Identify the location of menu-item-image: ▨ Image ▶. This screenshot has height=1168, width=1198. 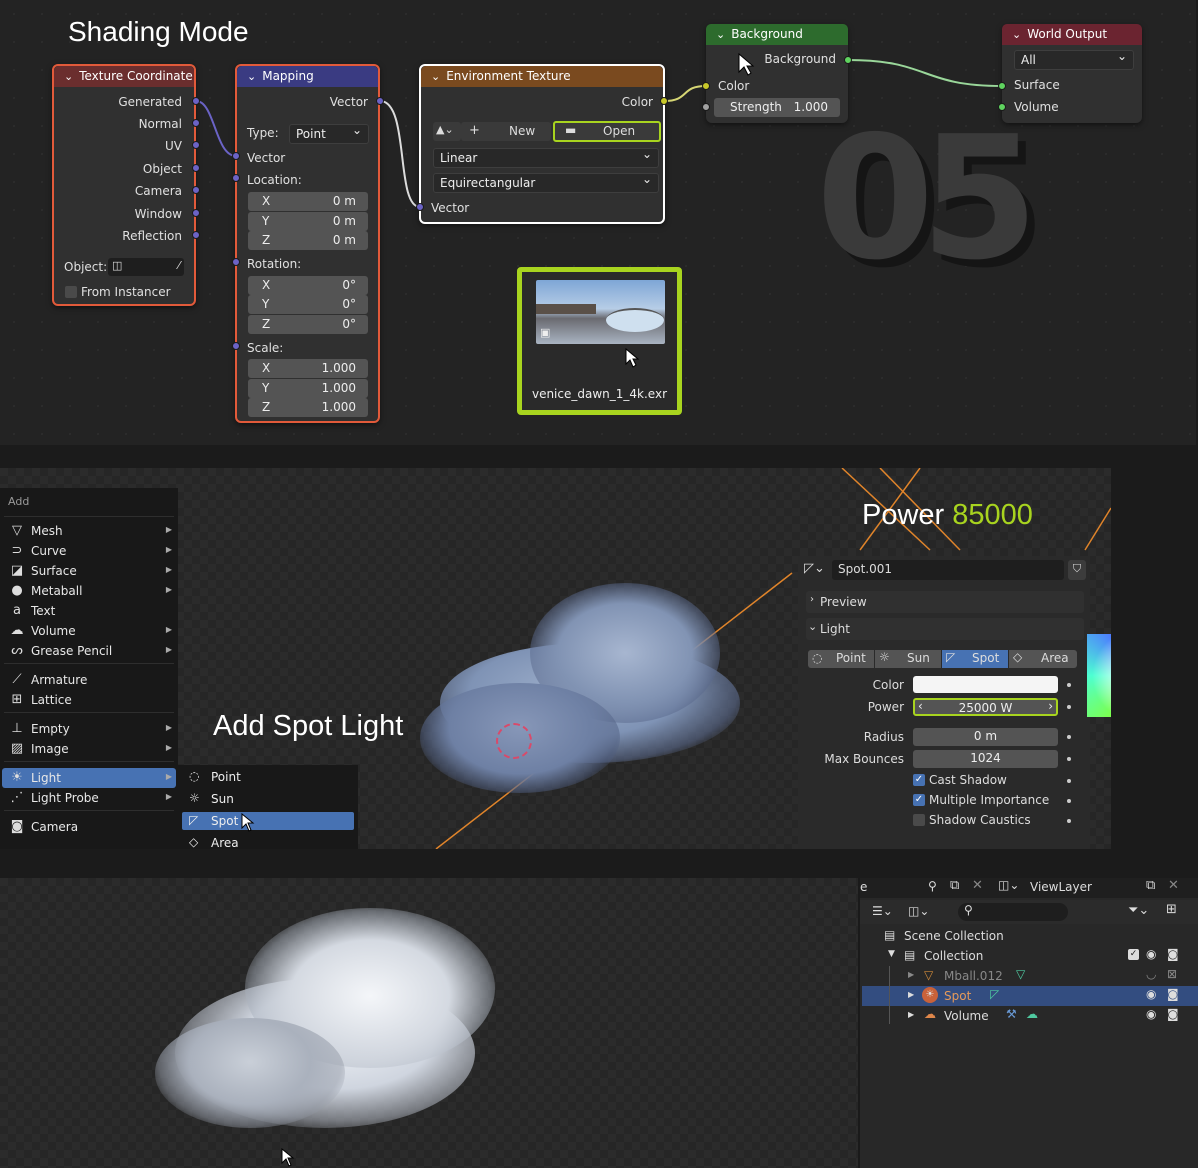
(92, 749).